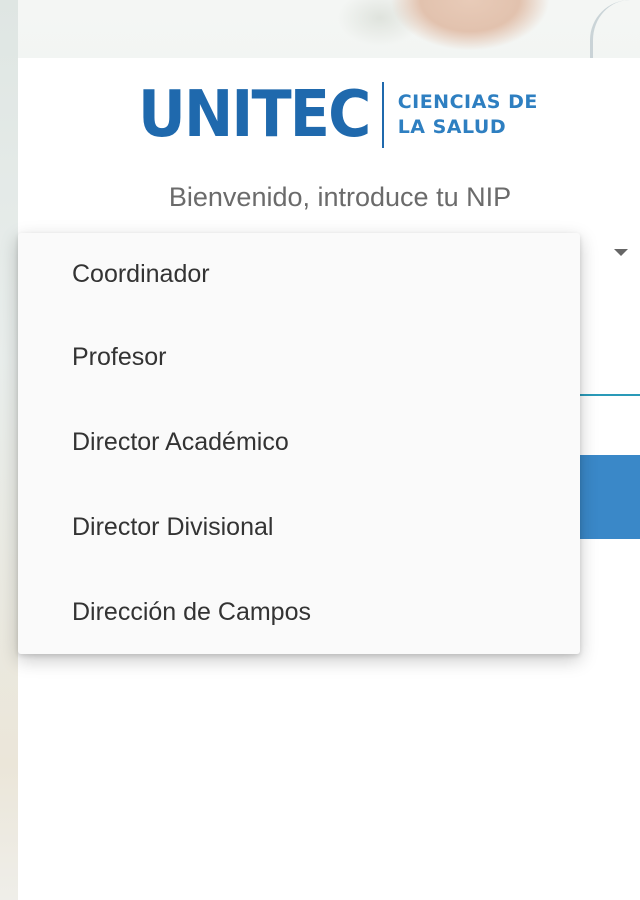 The width and height of the screenshot is (640, 900). Describe the element at coordinates (621, 252) in the screenshot. I see `chevron-down-icon` at that location.